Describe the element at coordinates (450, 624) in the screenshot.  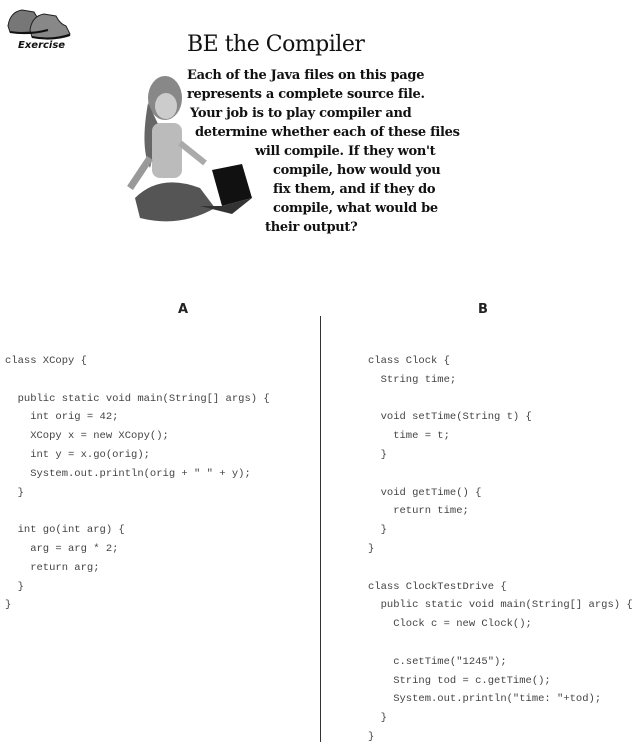
I see `code-line: Clock c = new Clock();` at that location.